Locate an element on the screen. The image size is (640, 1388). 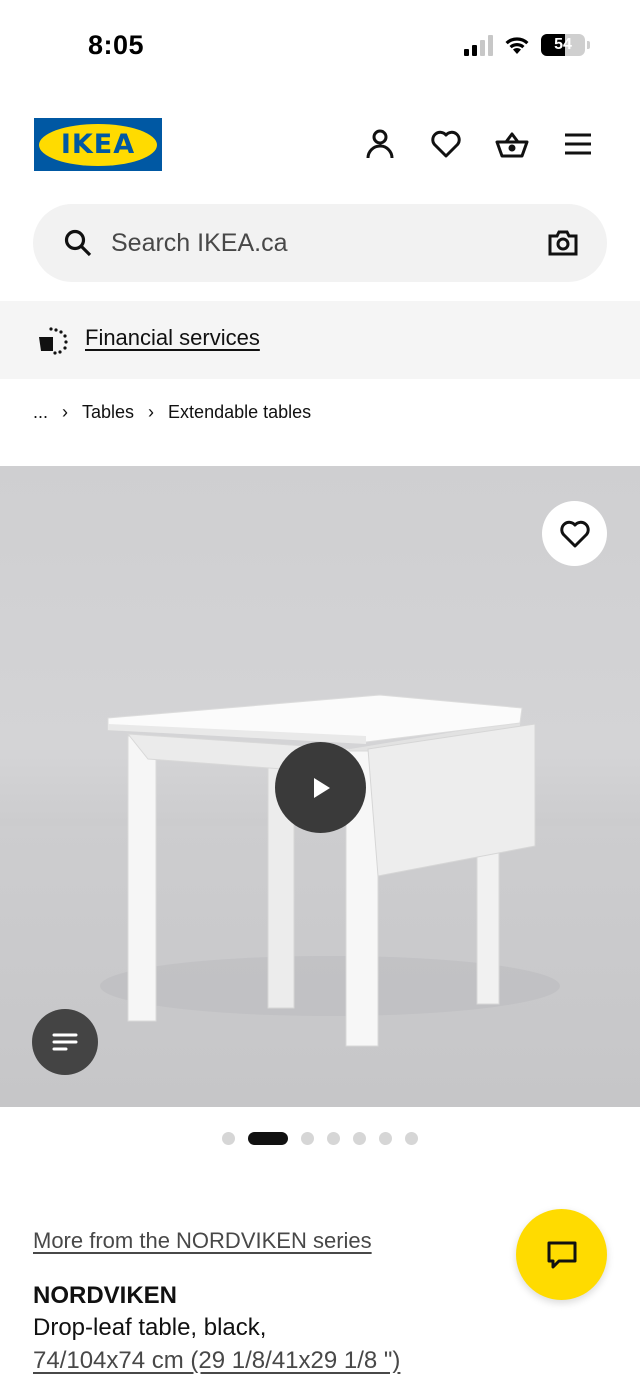
series-link: More from the NORDVIKEN series is located at coordinates (202, 1241).